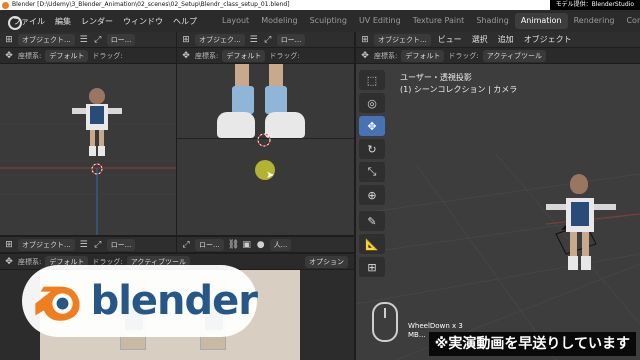  I want to click on viewport-top-middle: ➤, so click(265, 149).